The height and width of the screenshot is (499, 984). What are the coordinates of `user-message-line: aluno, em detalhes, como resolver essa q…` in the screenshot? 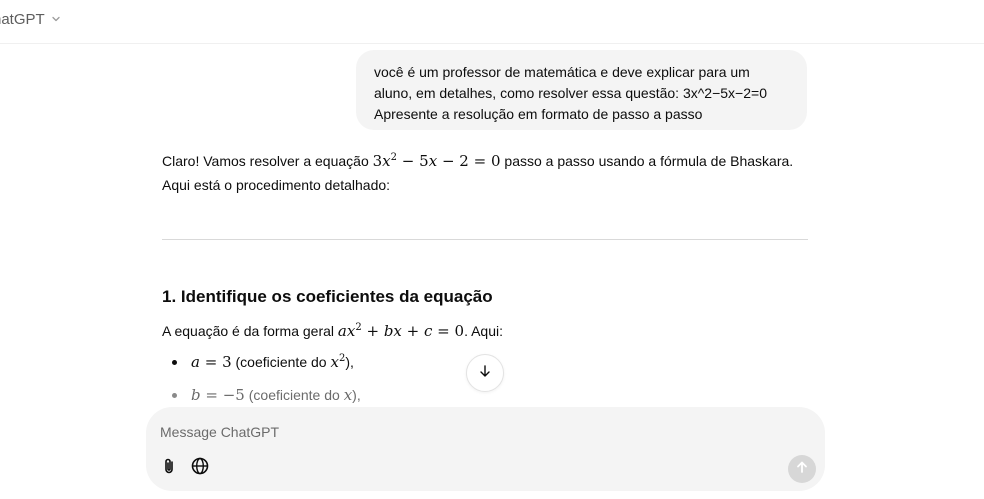 It's located at (570, 93).